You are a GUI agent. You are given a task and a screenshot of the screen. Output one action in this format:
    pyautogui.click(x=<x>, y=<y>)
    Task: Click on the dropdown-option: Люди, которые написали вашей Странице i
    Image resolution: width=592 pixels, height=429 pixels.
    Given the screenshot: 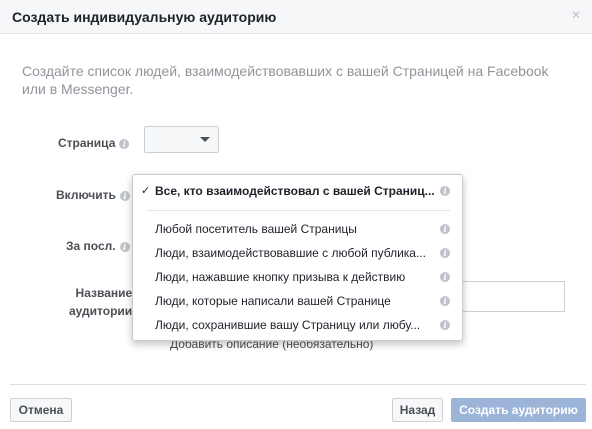 What is the action you would take?
    pyautogui.click(x=297, y=301)
    